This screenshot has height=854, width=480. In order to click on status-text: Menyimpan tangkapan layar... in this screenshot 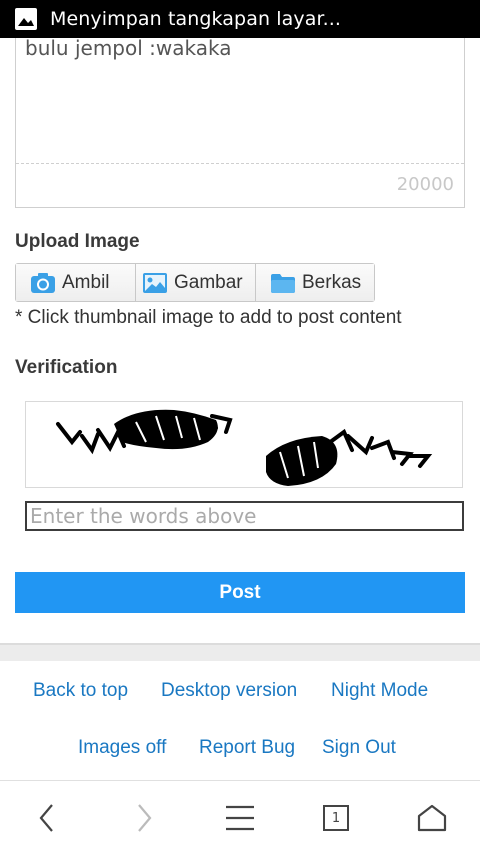, I will do `click(196, 19)`.